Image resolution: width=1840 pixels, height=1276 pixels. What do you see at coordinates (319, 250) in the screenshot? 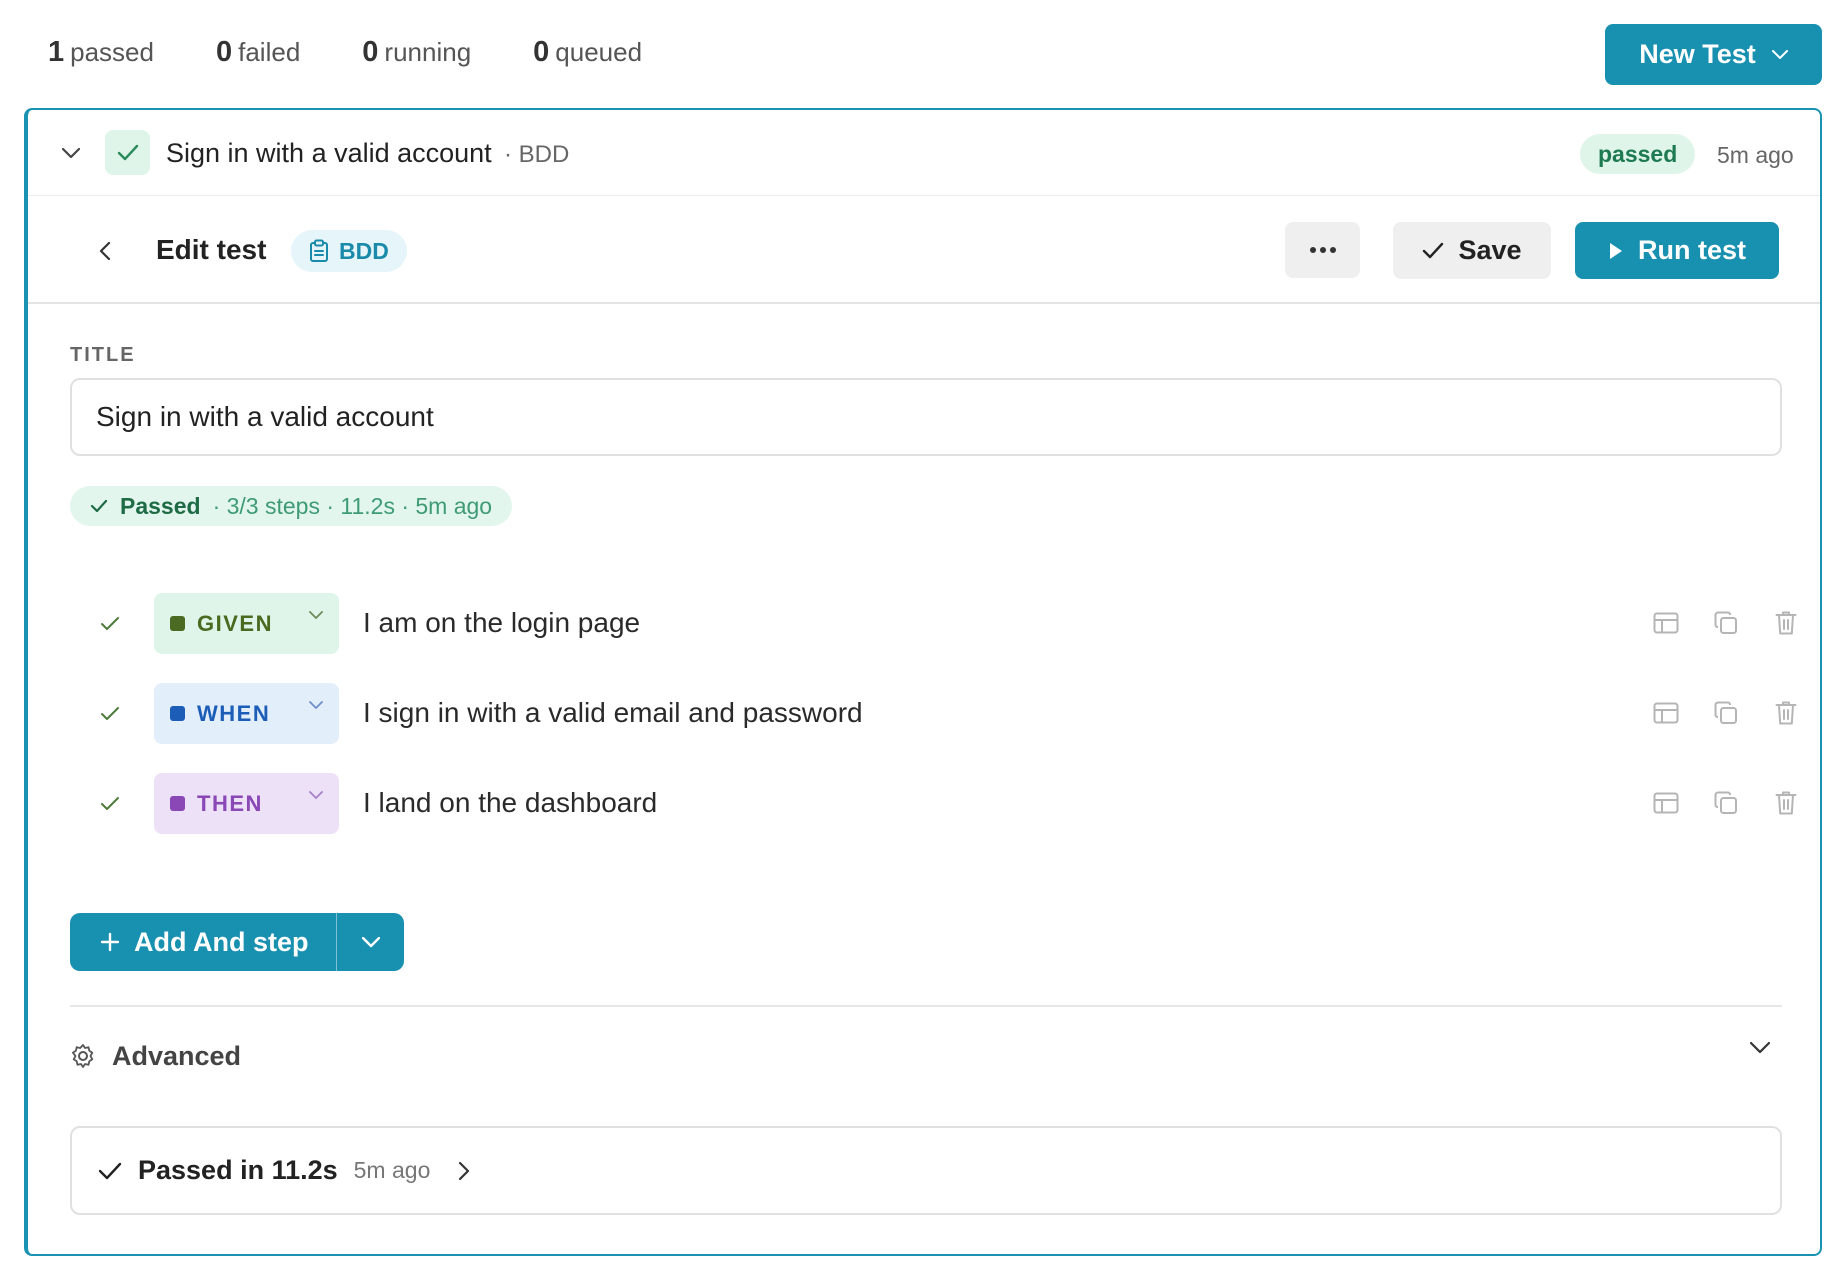
I see `clipboard-icon` at bounding box center [319, 250].